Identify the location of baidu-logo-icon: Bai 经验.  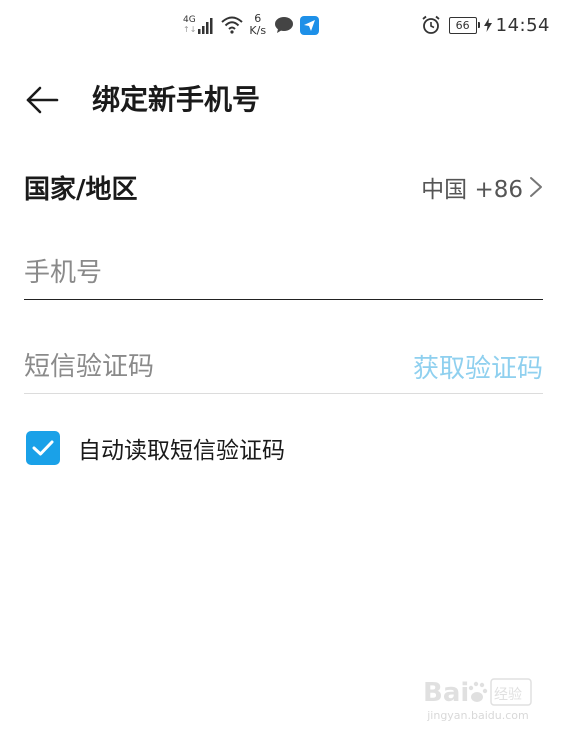
(477, 693).